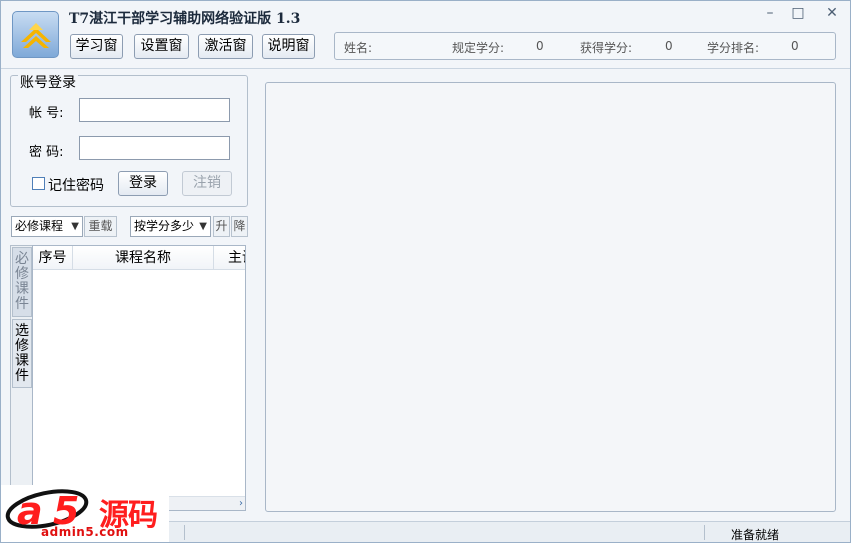 This screenshot has height=543, width=851. I want to click on required-credits-label: 规定学分:, so click(478, 48).